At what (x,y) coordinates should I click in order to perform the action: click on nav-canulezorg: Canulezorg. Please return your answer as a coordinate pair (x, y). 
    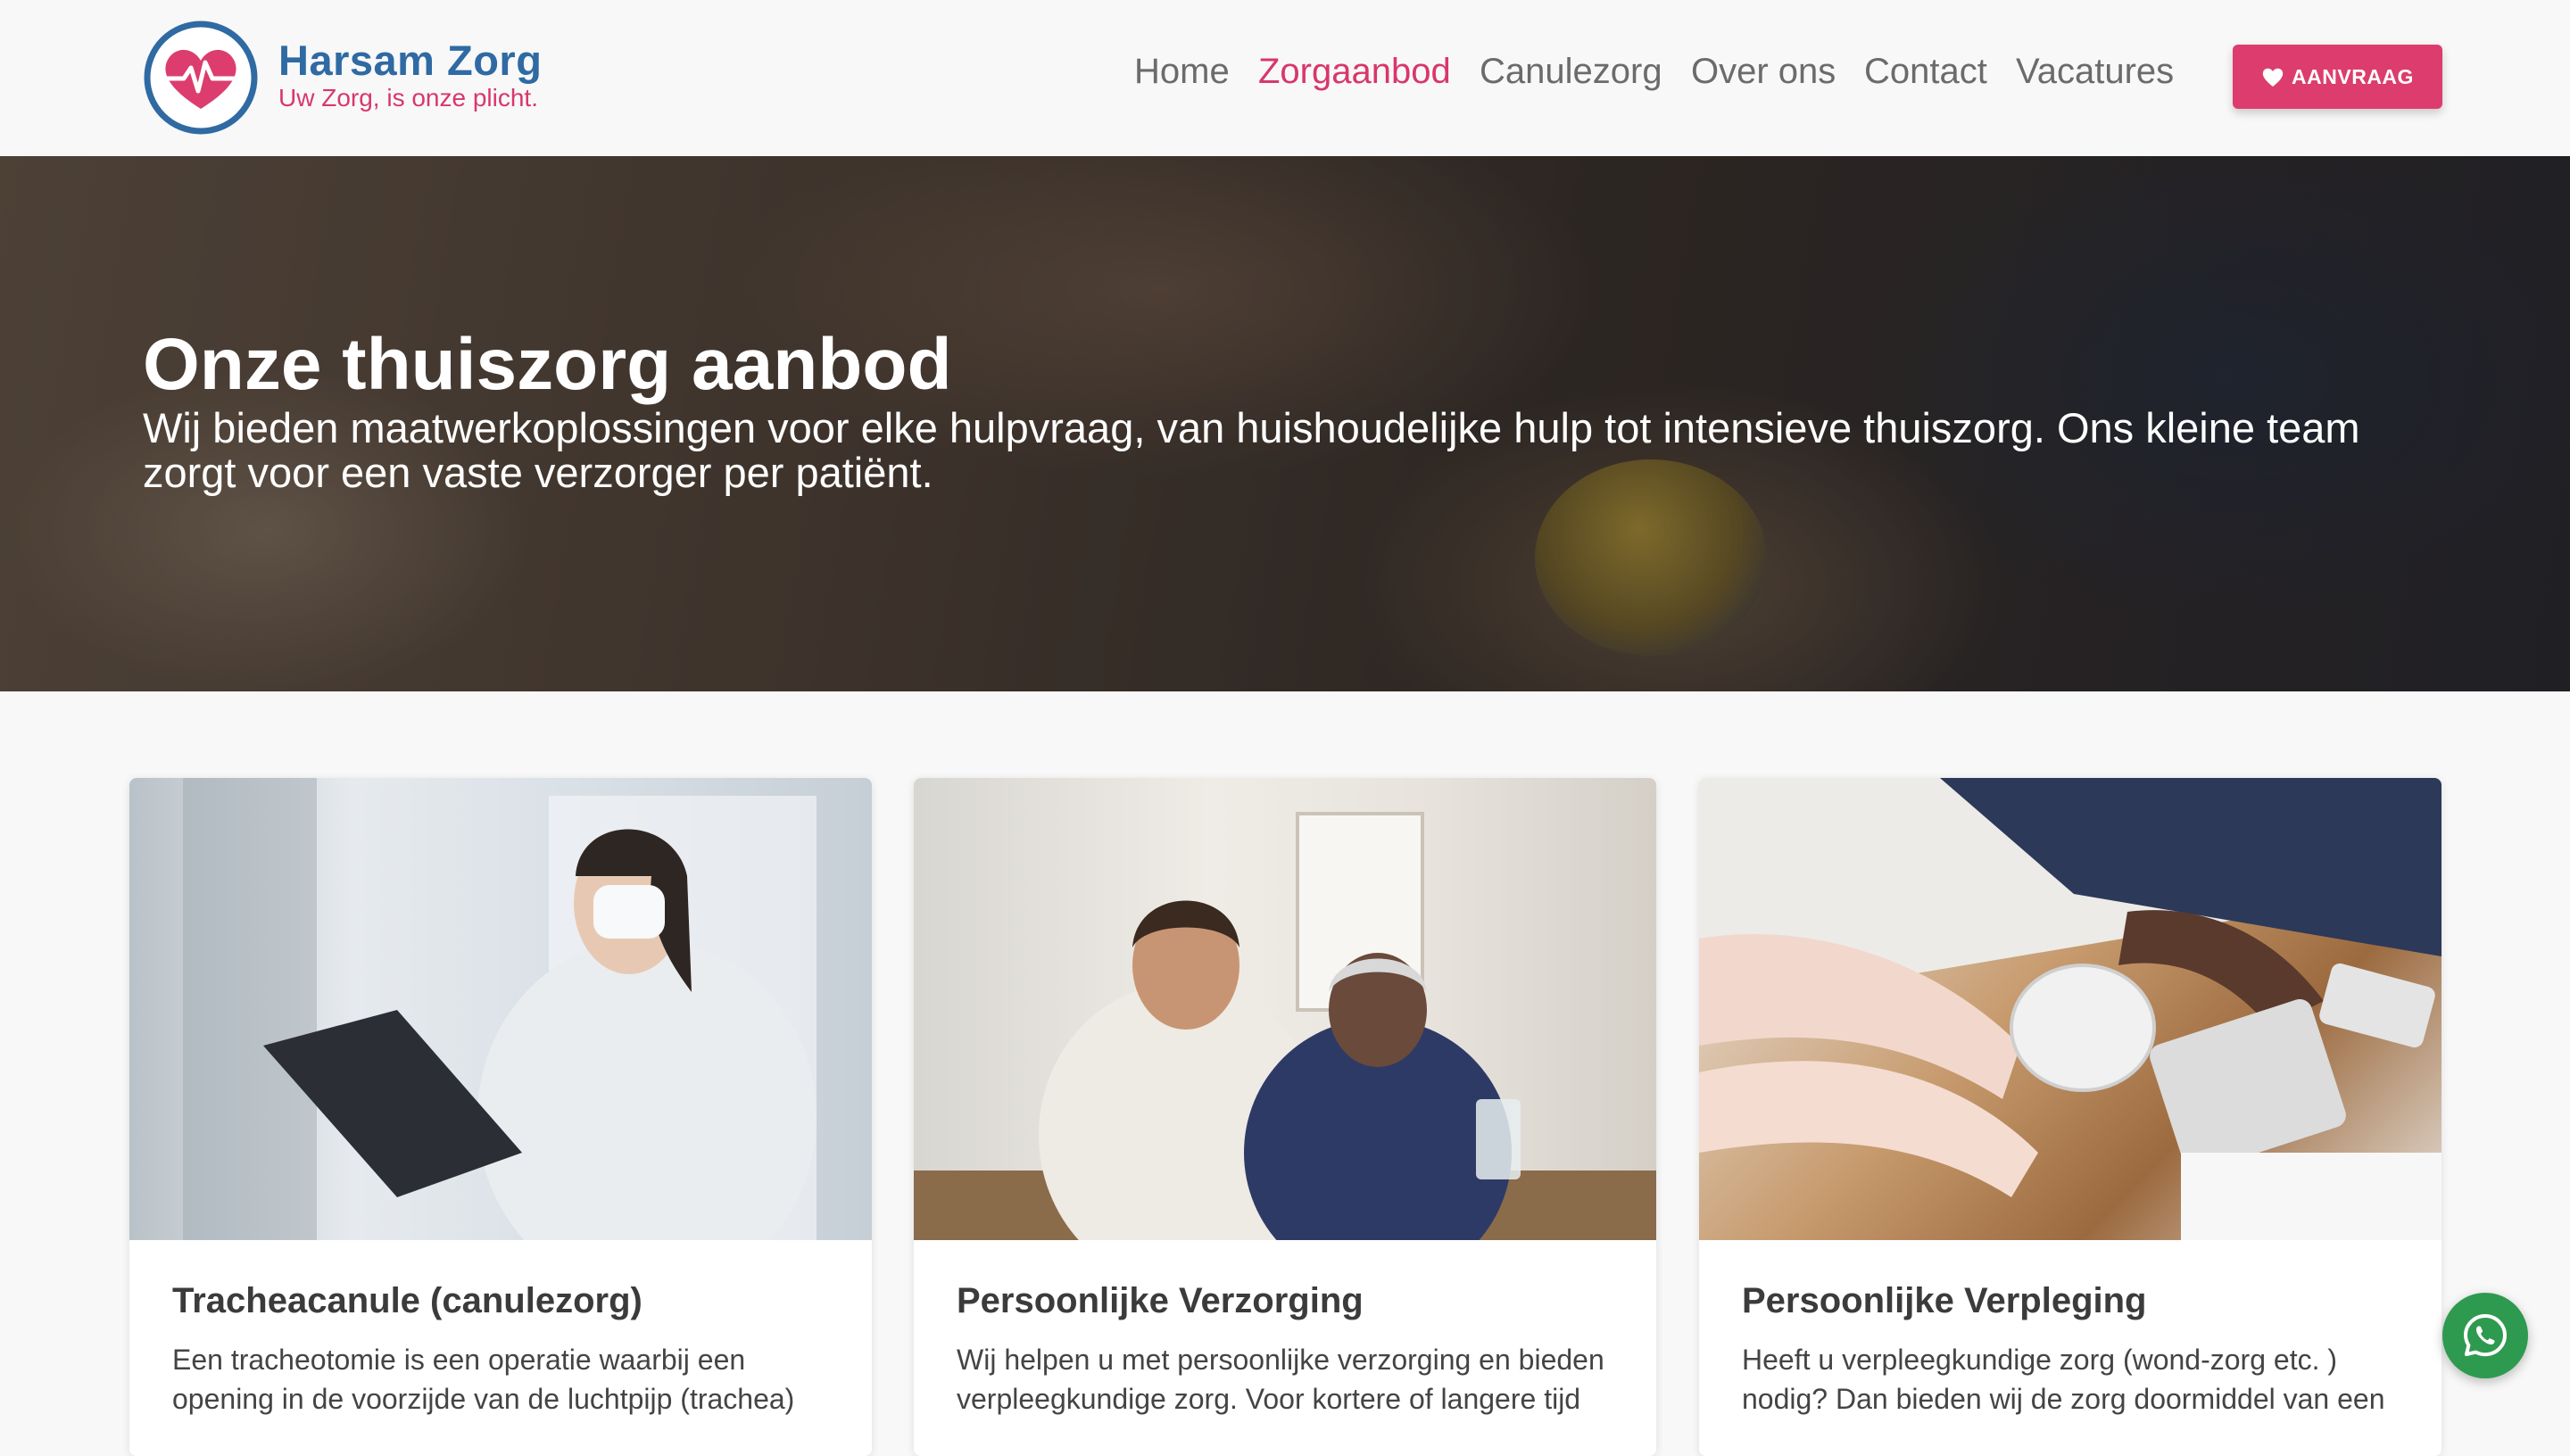
    Looking at the image, I should click on (1571, 77).